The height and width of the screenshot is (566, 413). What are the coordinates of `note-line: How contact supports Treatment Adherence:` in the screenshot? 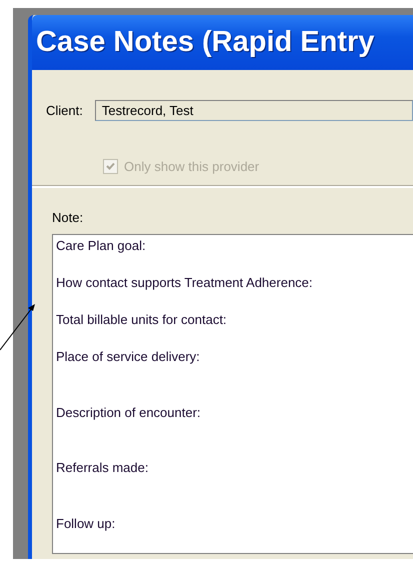 It's located at (185, 283).